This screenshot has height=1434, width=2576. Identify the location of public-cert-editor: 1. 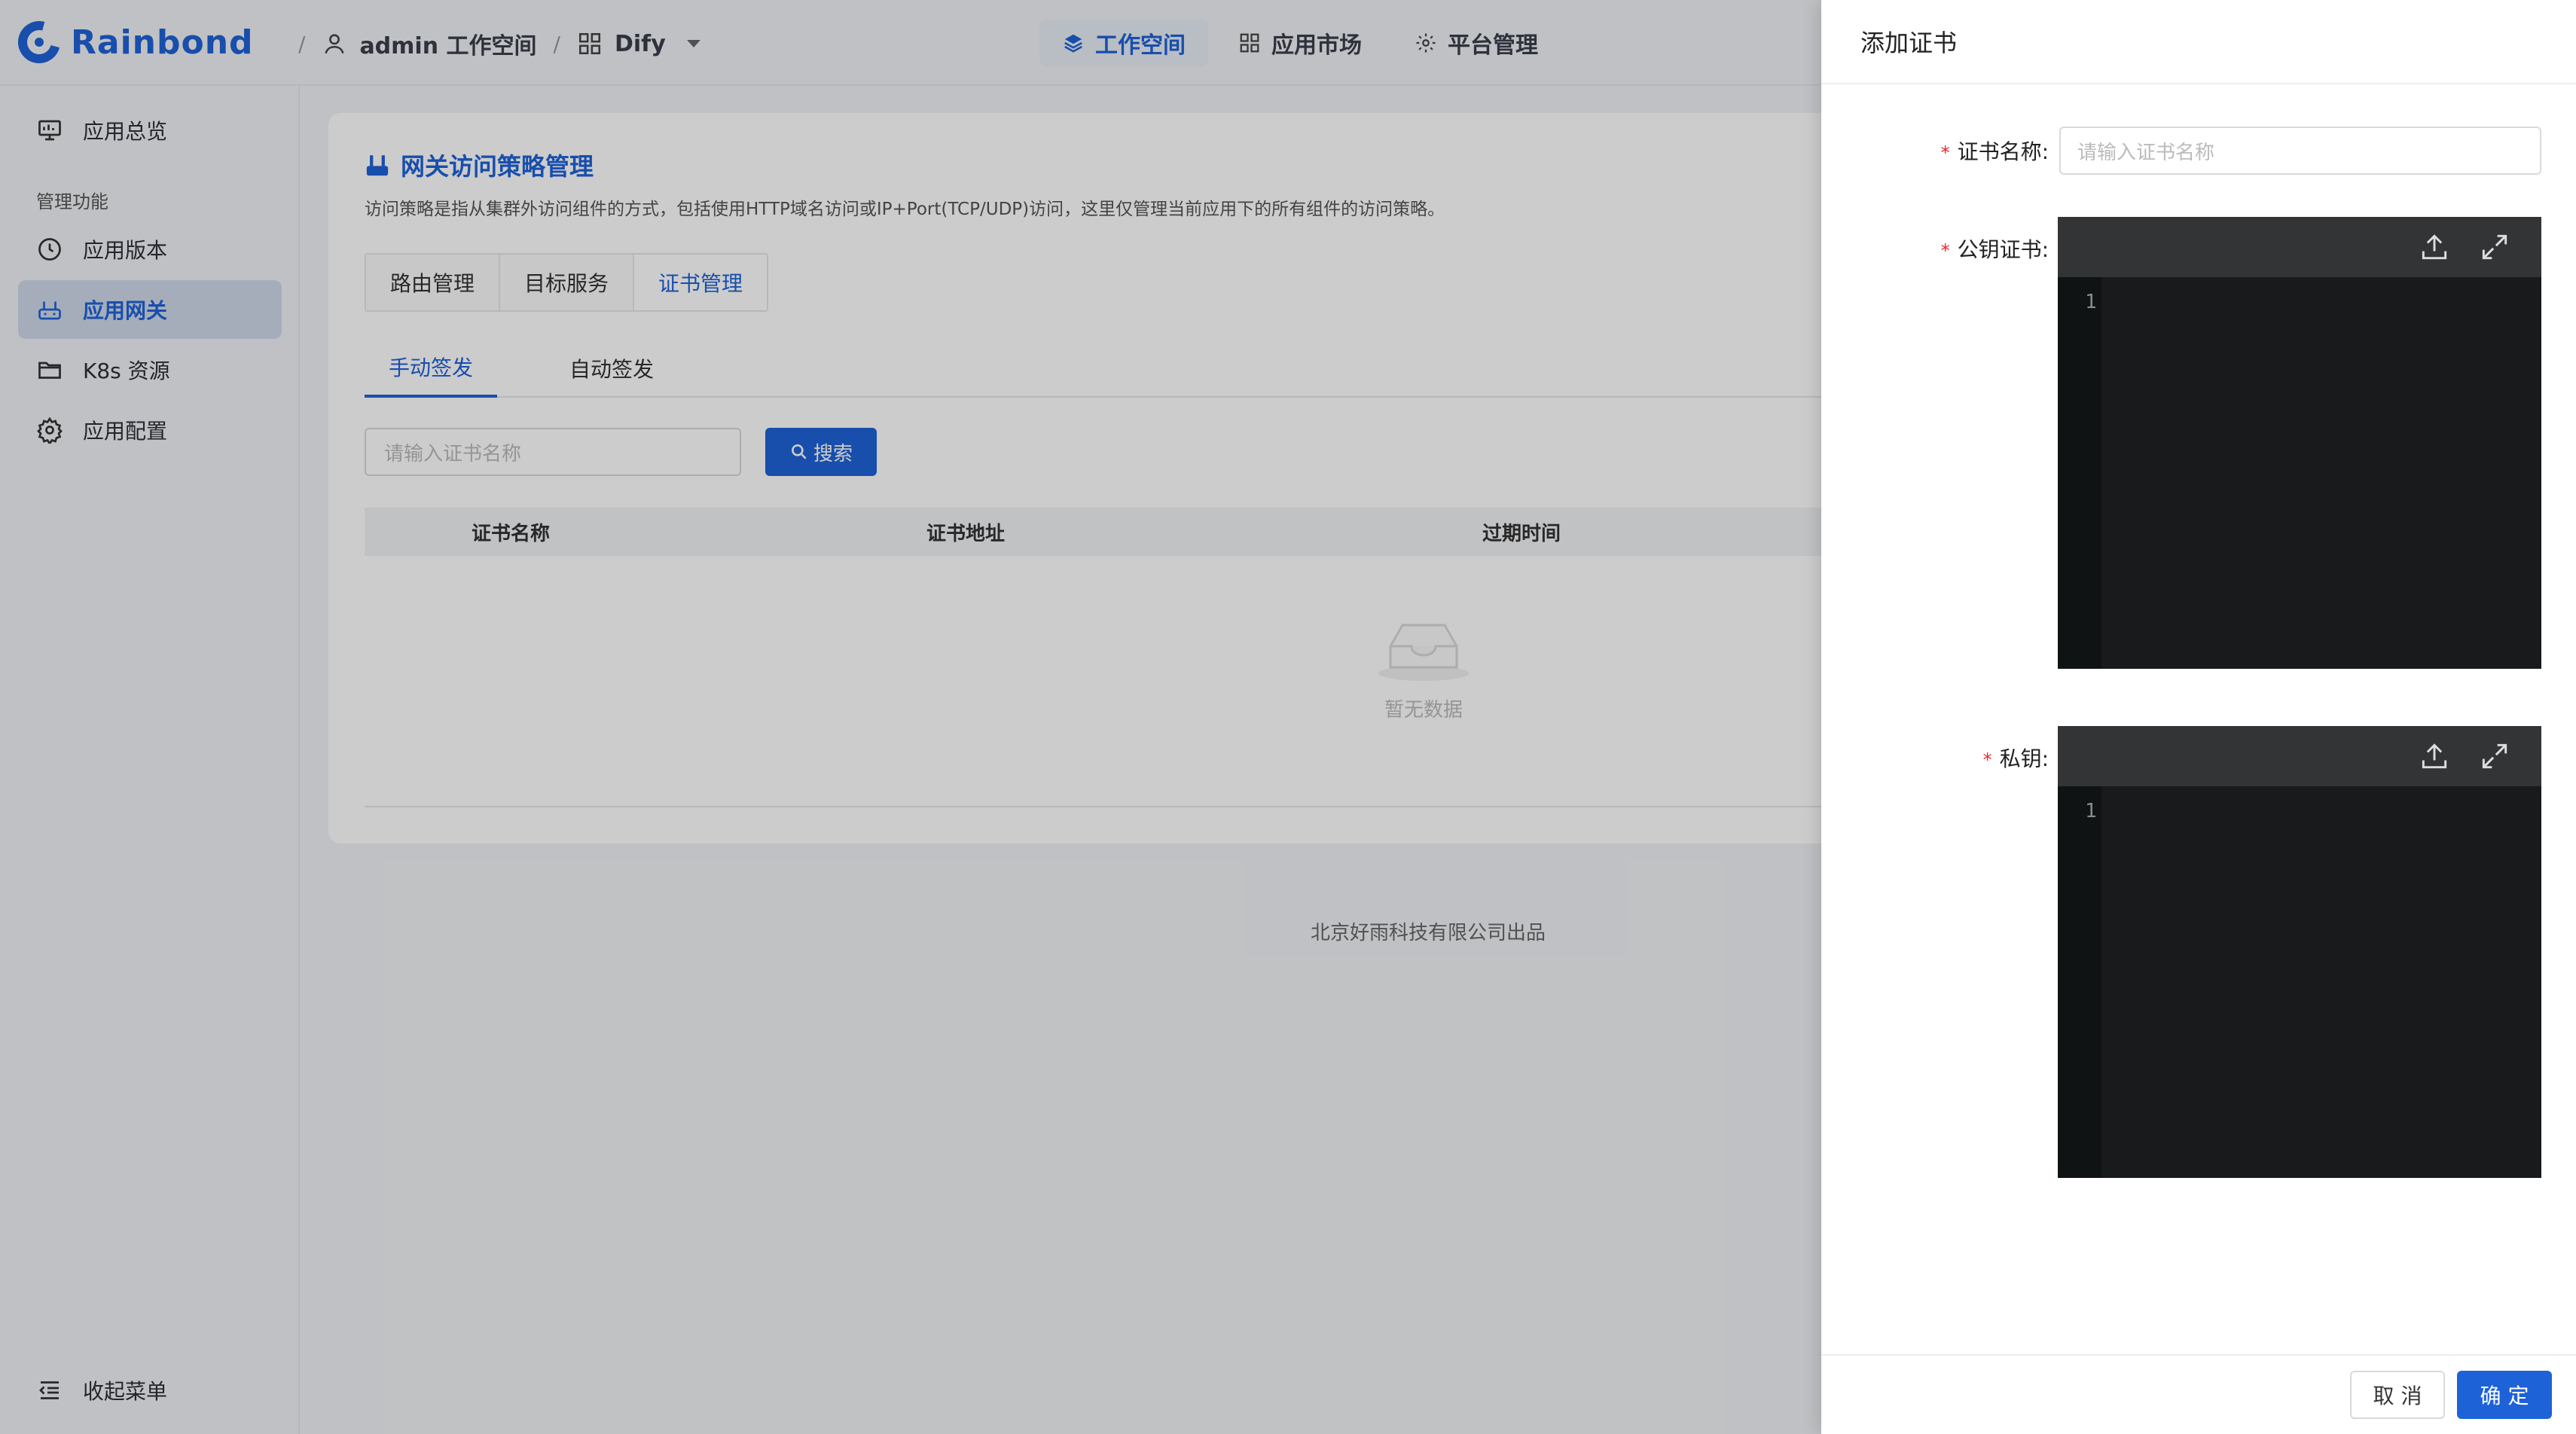
(2300, 443).